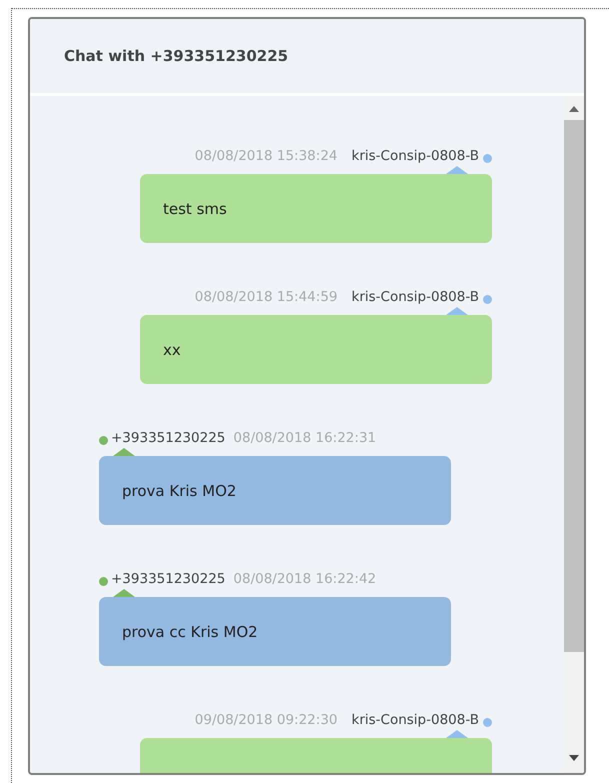 This screenshot has height=783, width=609. Describe the element at coordinates (266, 297) in the screenshot. I see `message-timestamp: 08/08/2018 15:44:59` at that location.